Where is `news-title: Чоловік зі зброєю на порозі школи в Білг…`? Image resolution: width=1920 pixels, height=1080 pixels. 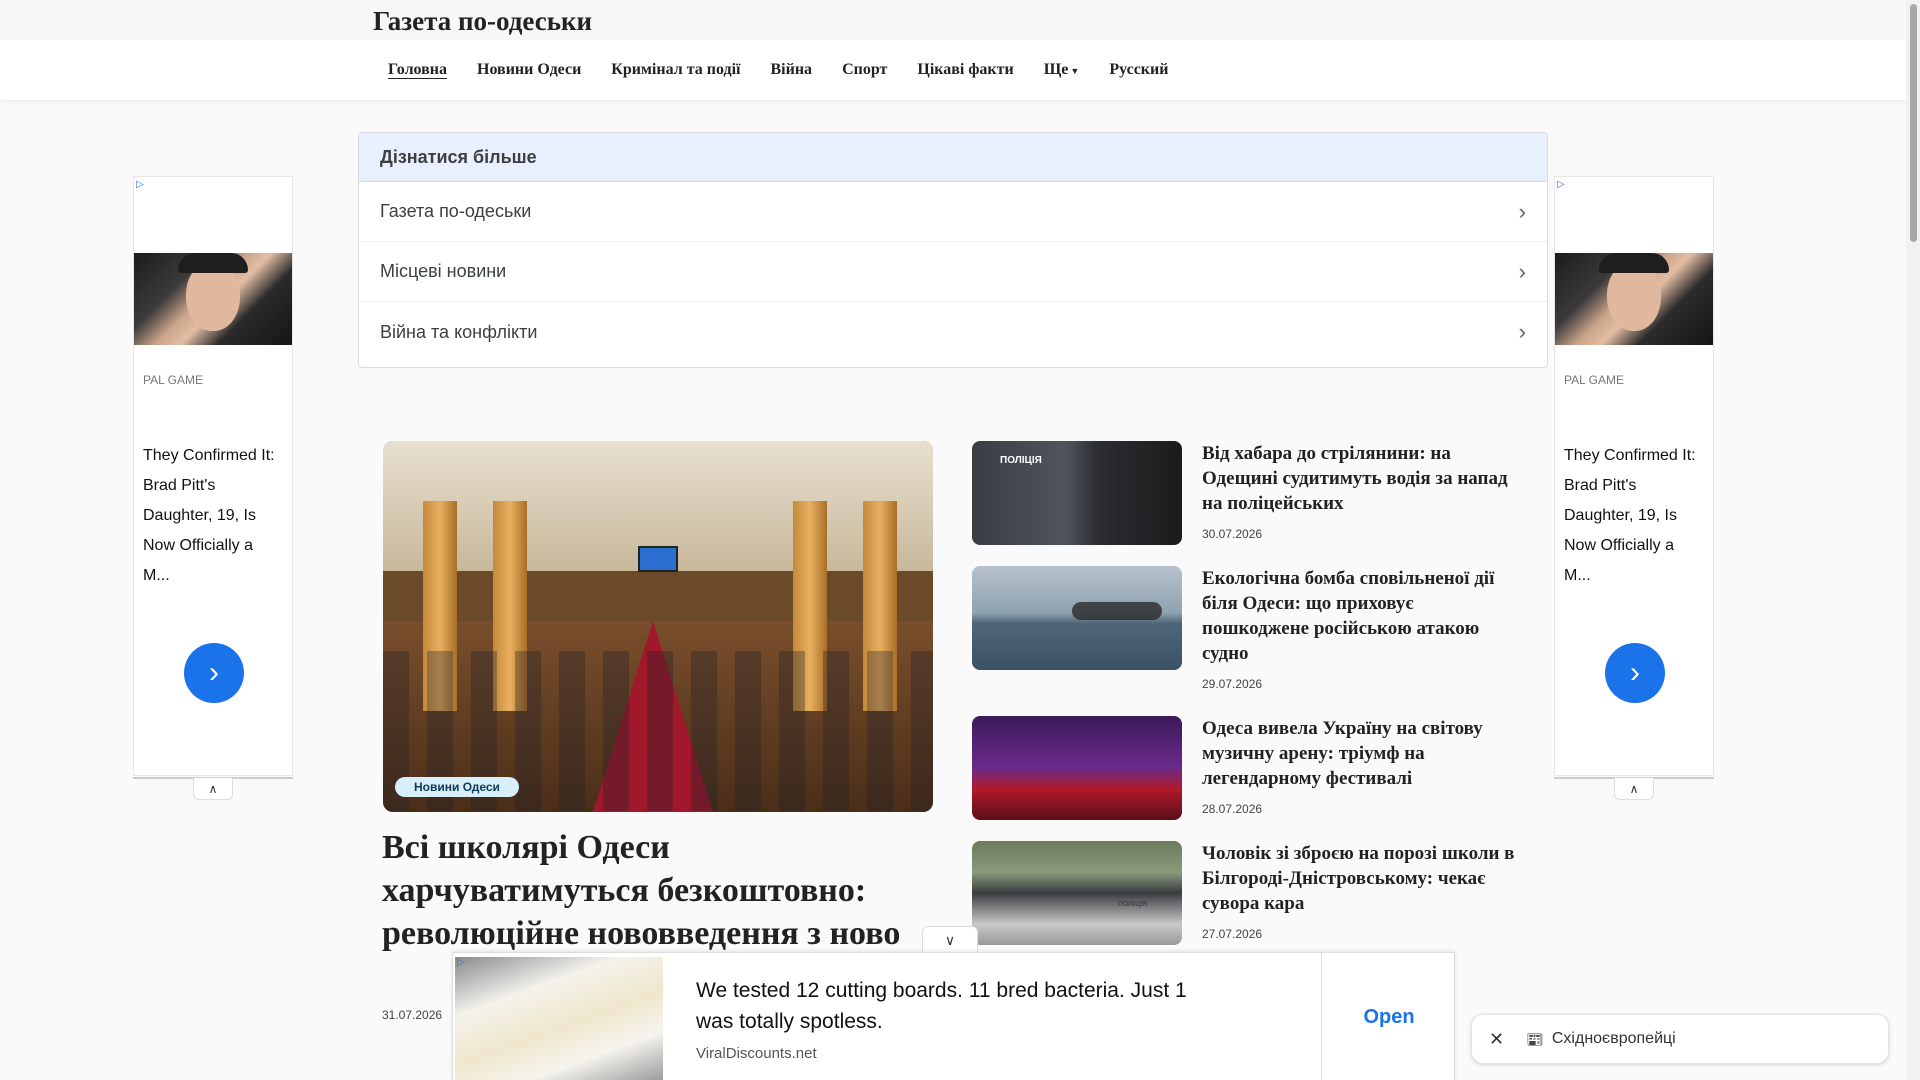 news-title: Чоловік зі зброєю на порозі школи в Білг… is located at coordinates (1362, 878).